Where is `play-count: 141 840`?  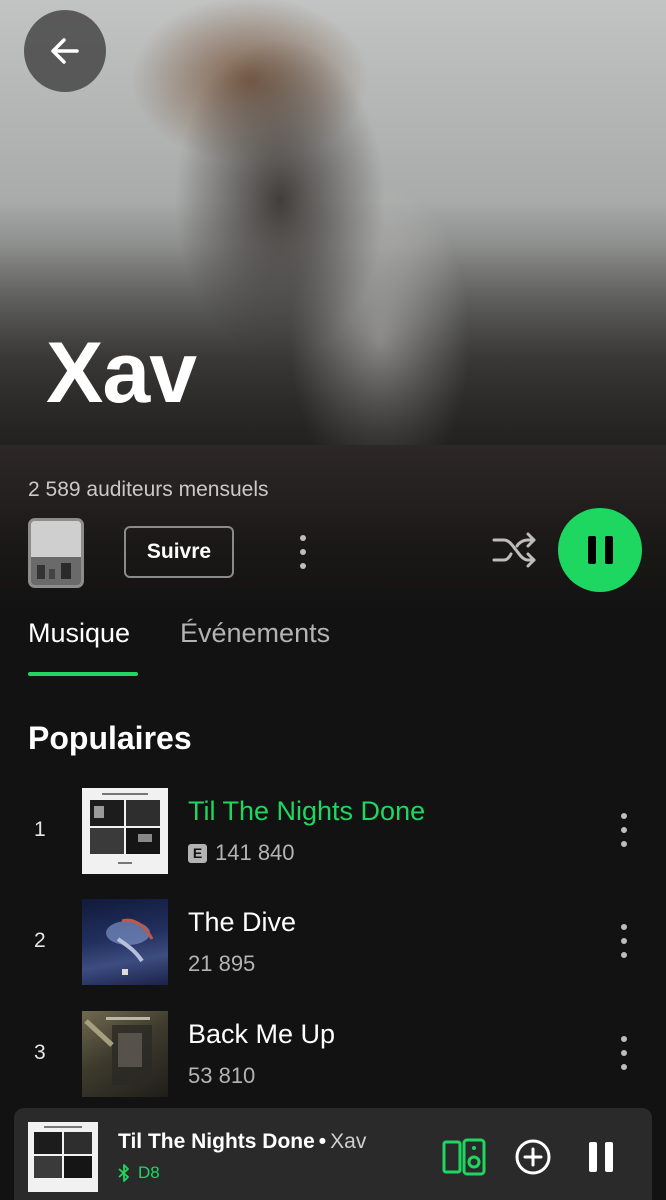 play-count: 141 840 is located at coordinates (255, 852).